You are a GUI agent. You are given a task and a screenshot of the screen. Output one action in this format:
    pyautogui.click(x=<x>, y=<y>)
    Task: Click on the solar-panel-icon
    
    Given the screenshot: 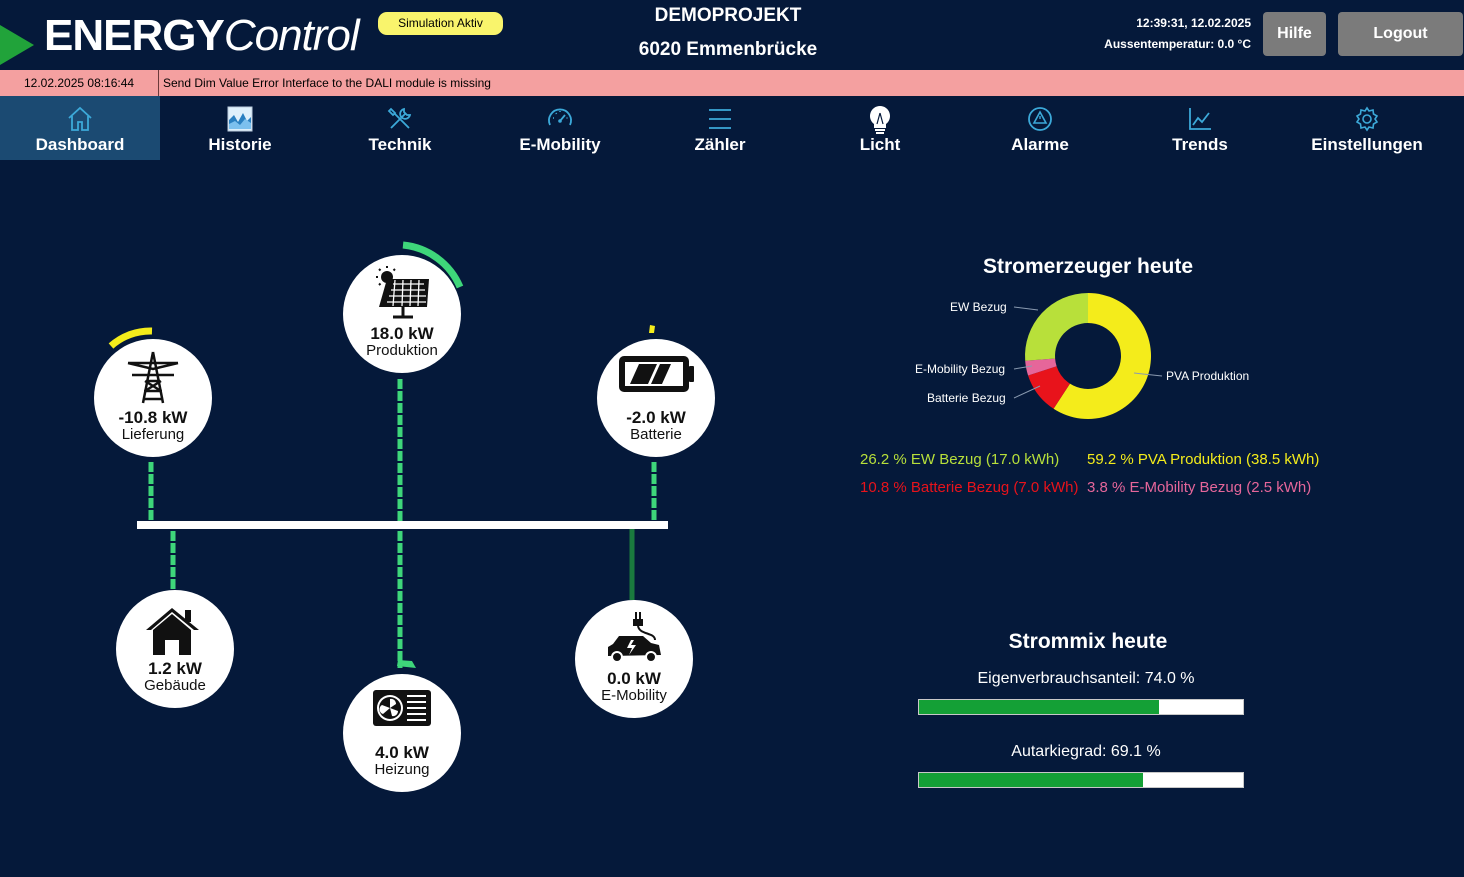 What is the action you would take?
    pyautogui.click(x=402, y=292)
    